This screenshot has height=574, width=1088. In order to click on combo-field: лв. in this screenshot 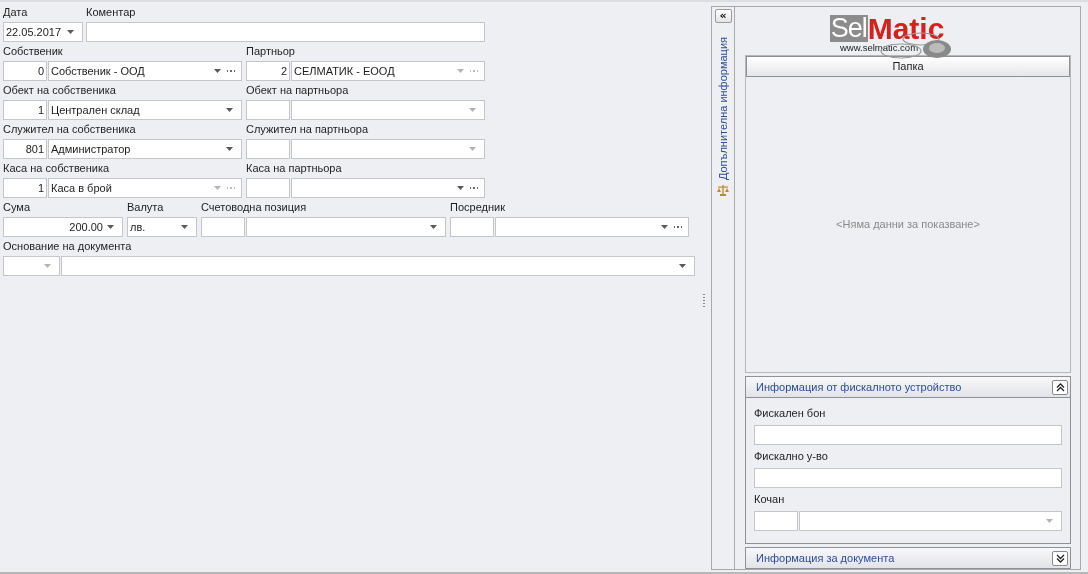, I will do `click(162, 227)`.